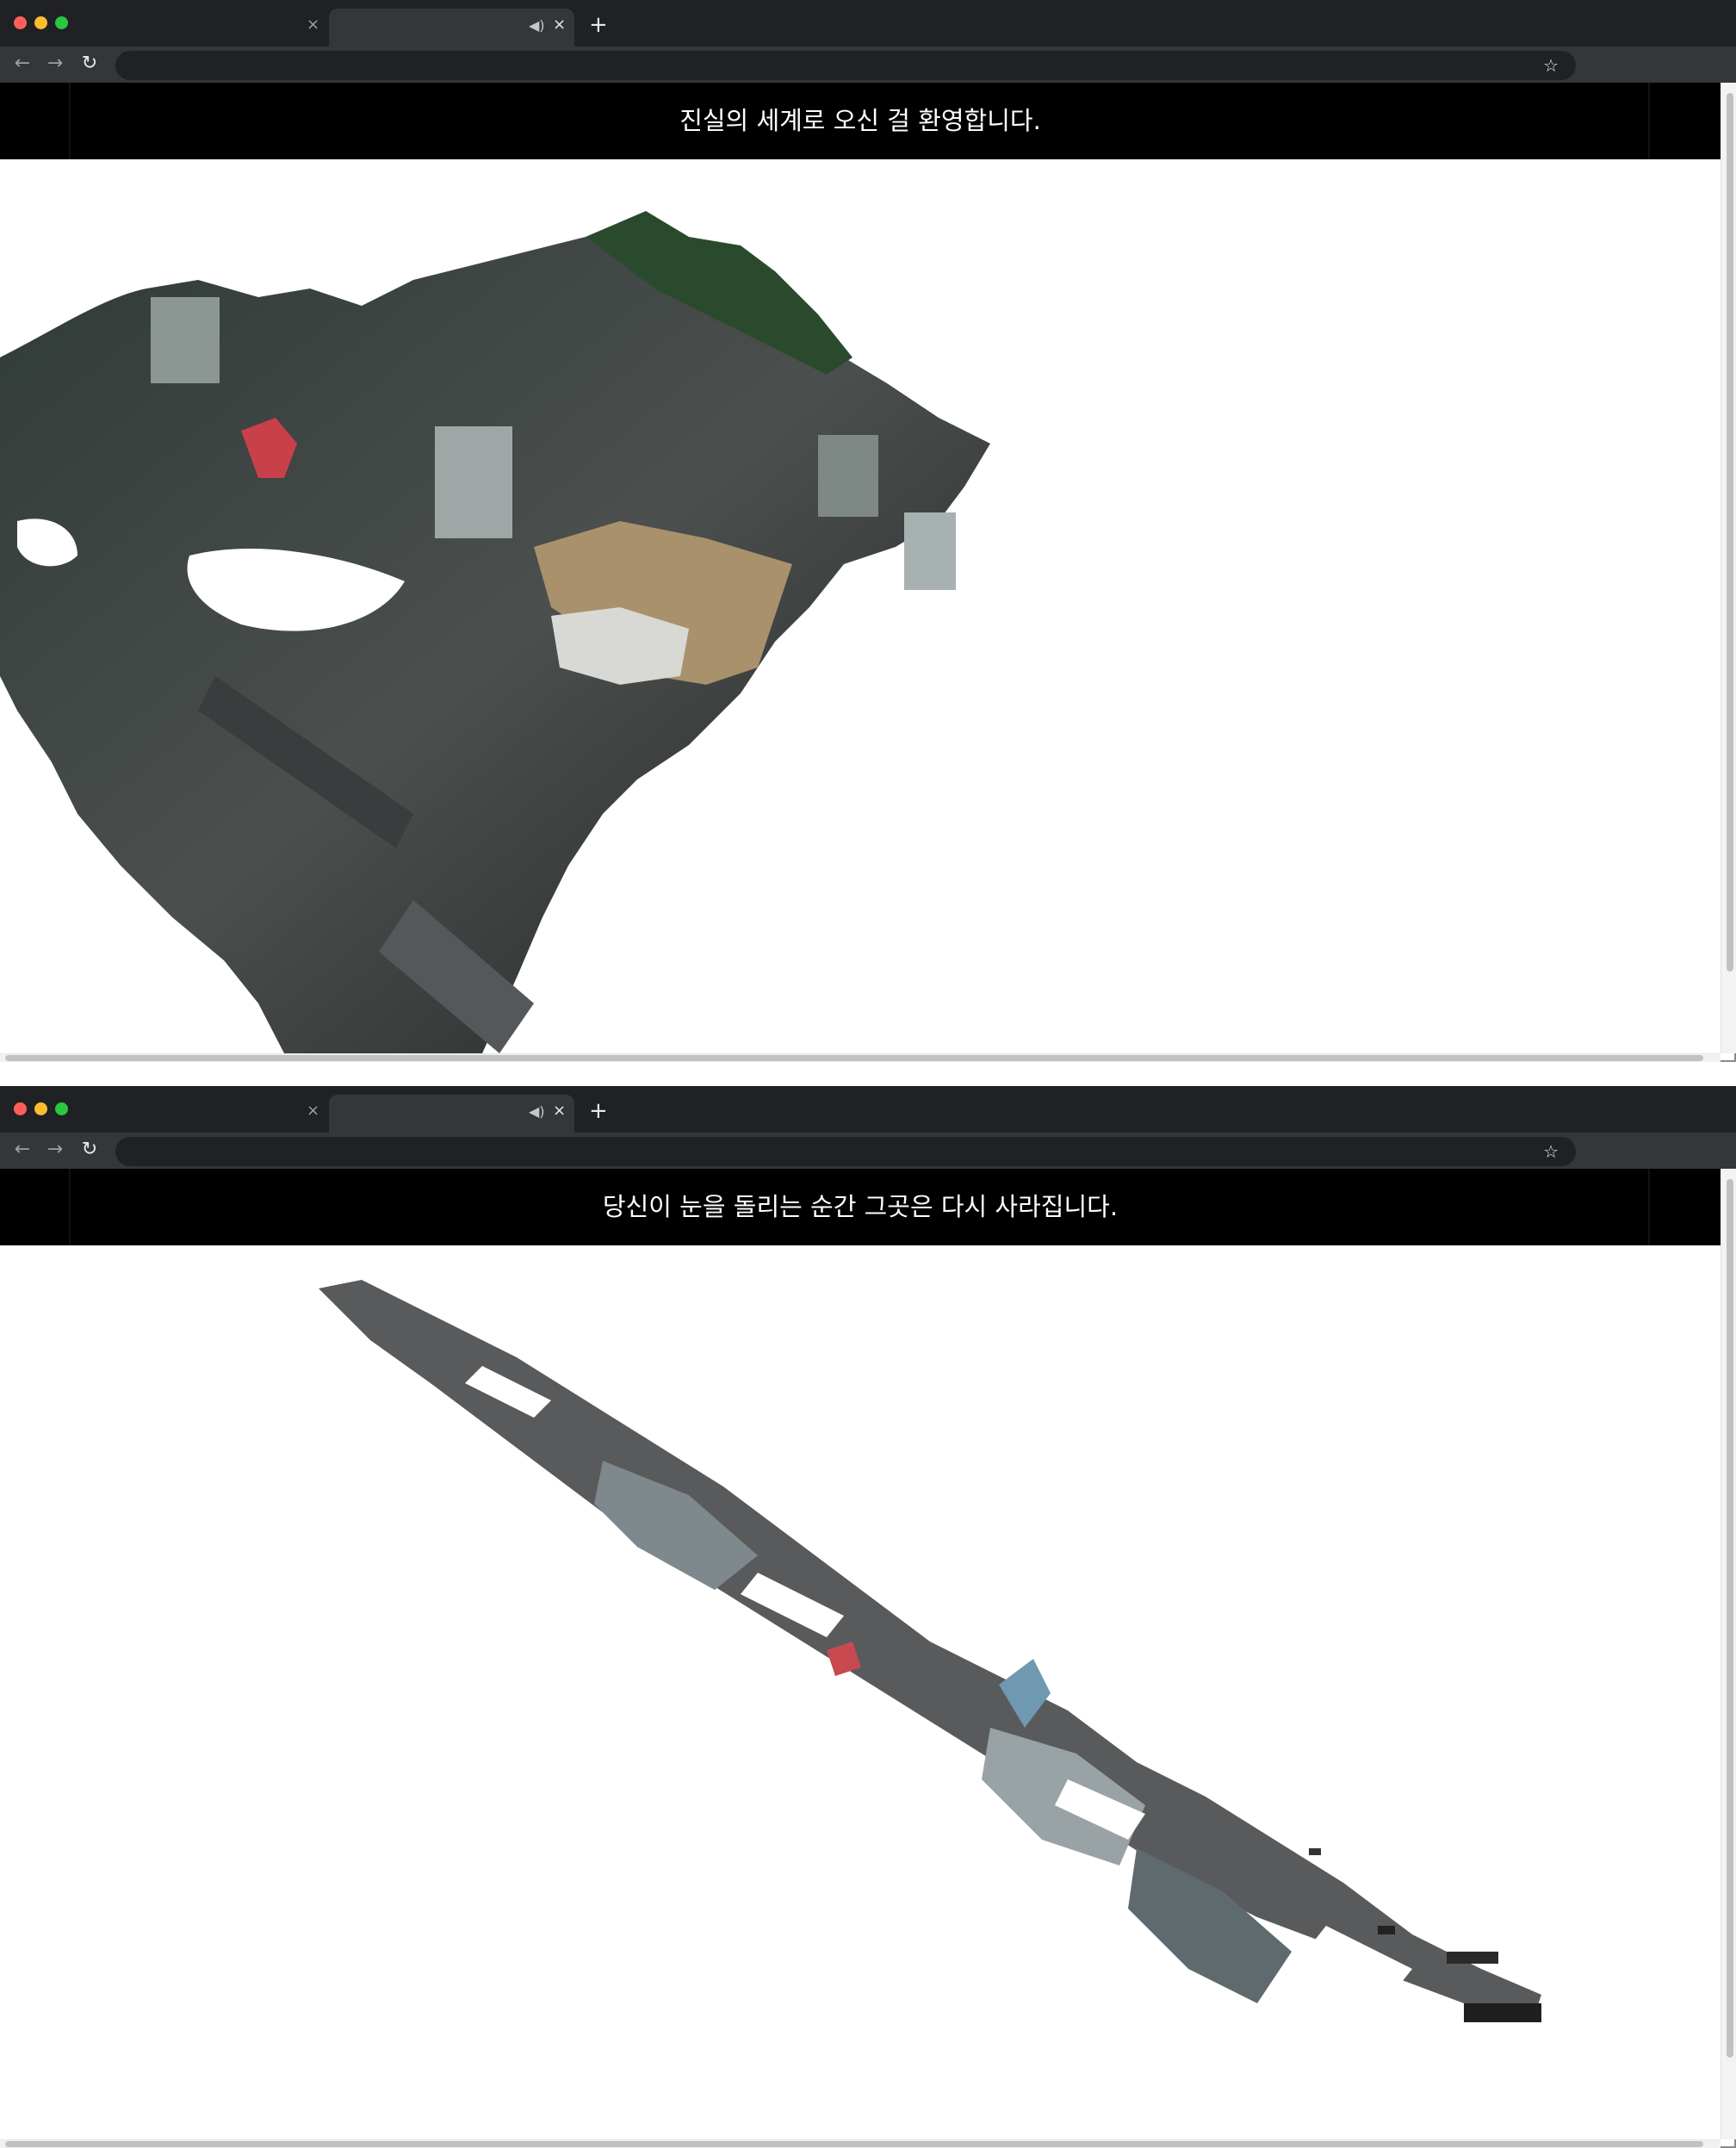  I want to click on horizontal-scrollbar, so click(860, 1057).